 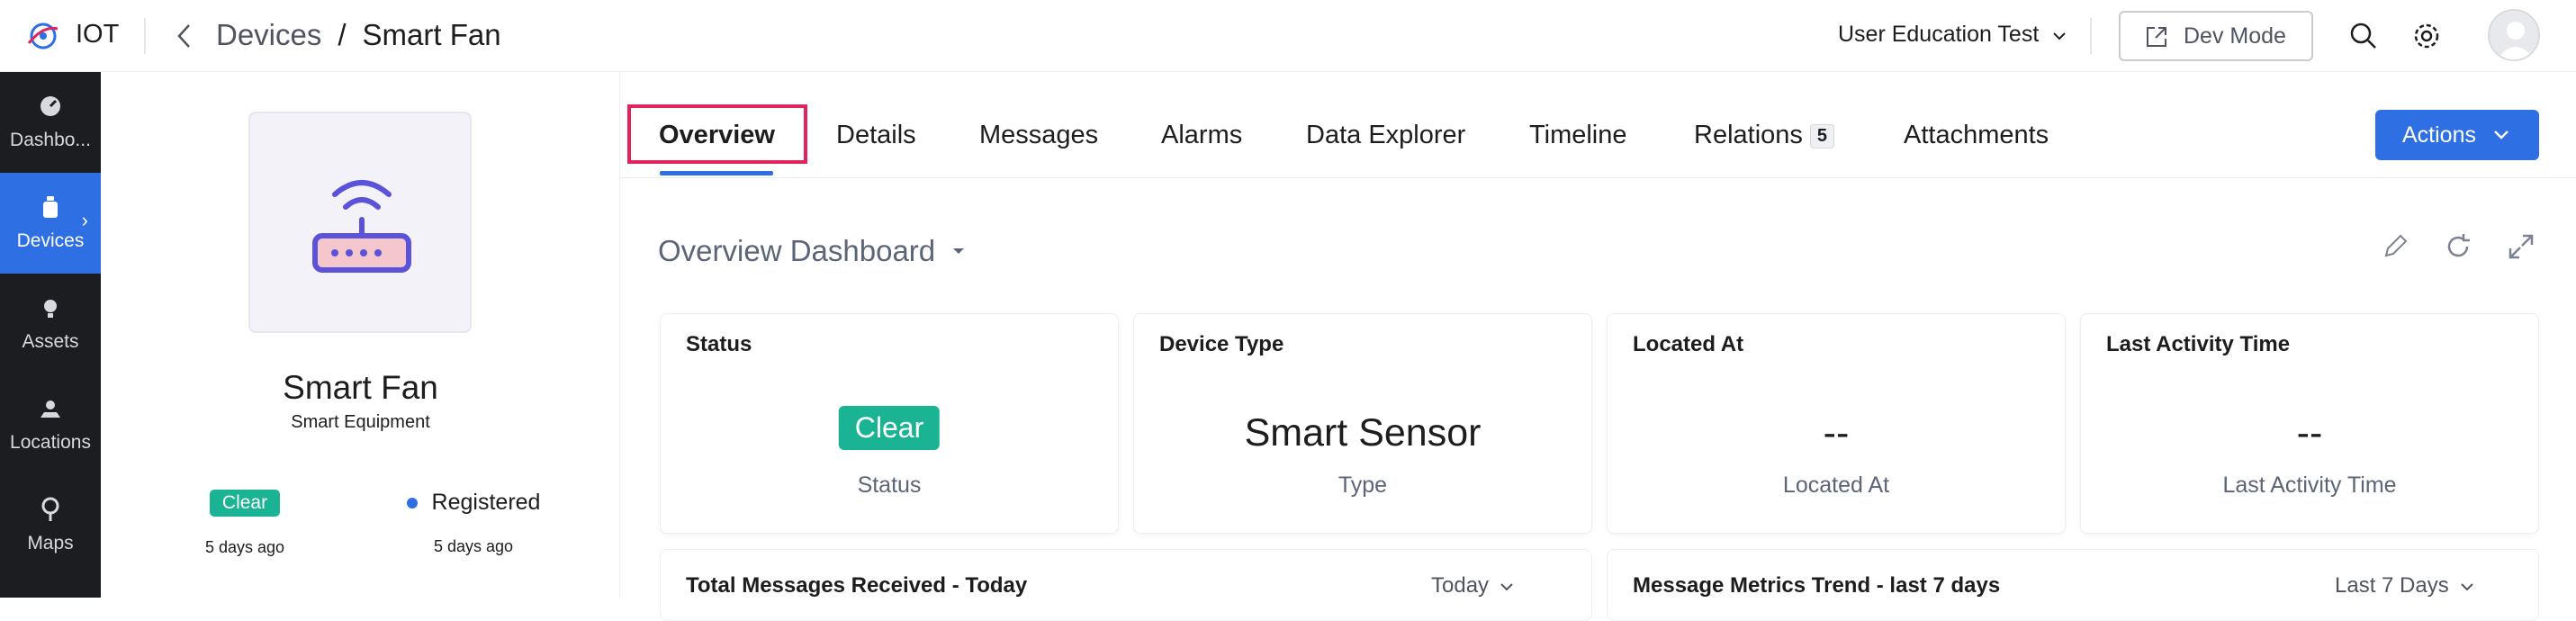 I want to click on relations-count-badge: 5, so click(x=1822, y=136).